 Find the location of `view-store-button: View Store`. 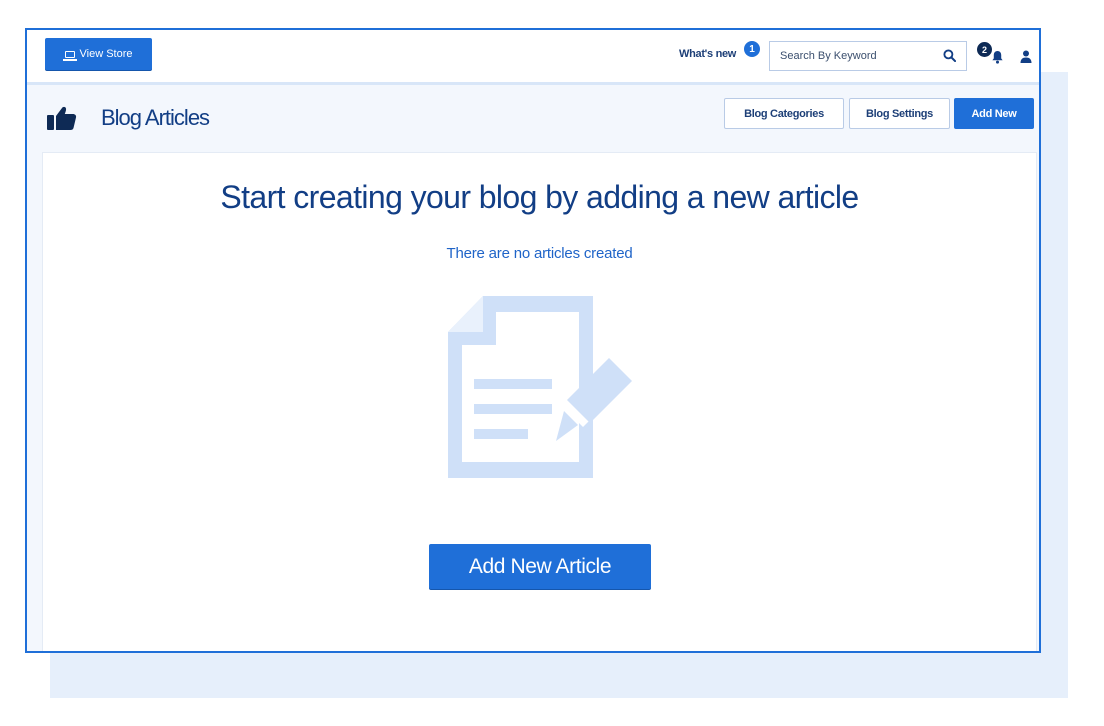

view-store-button: View Store is located at coordinates (98, 54).